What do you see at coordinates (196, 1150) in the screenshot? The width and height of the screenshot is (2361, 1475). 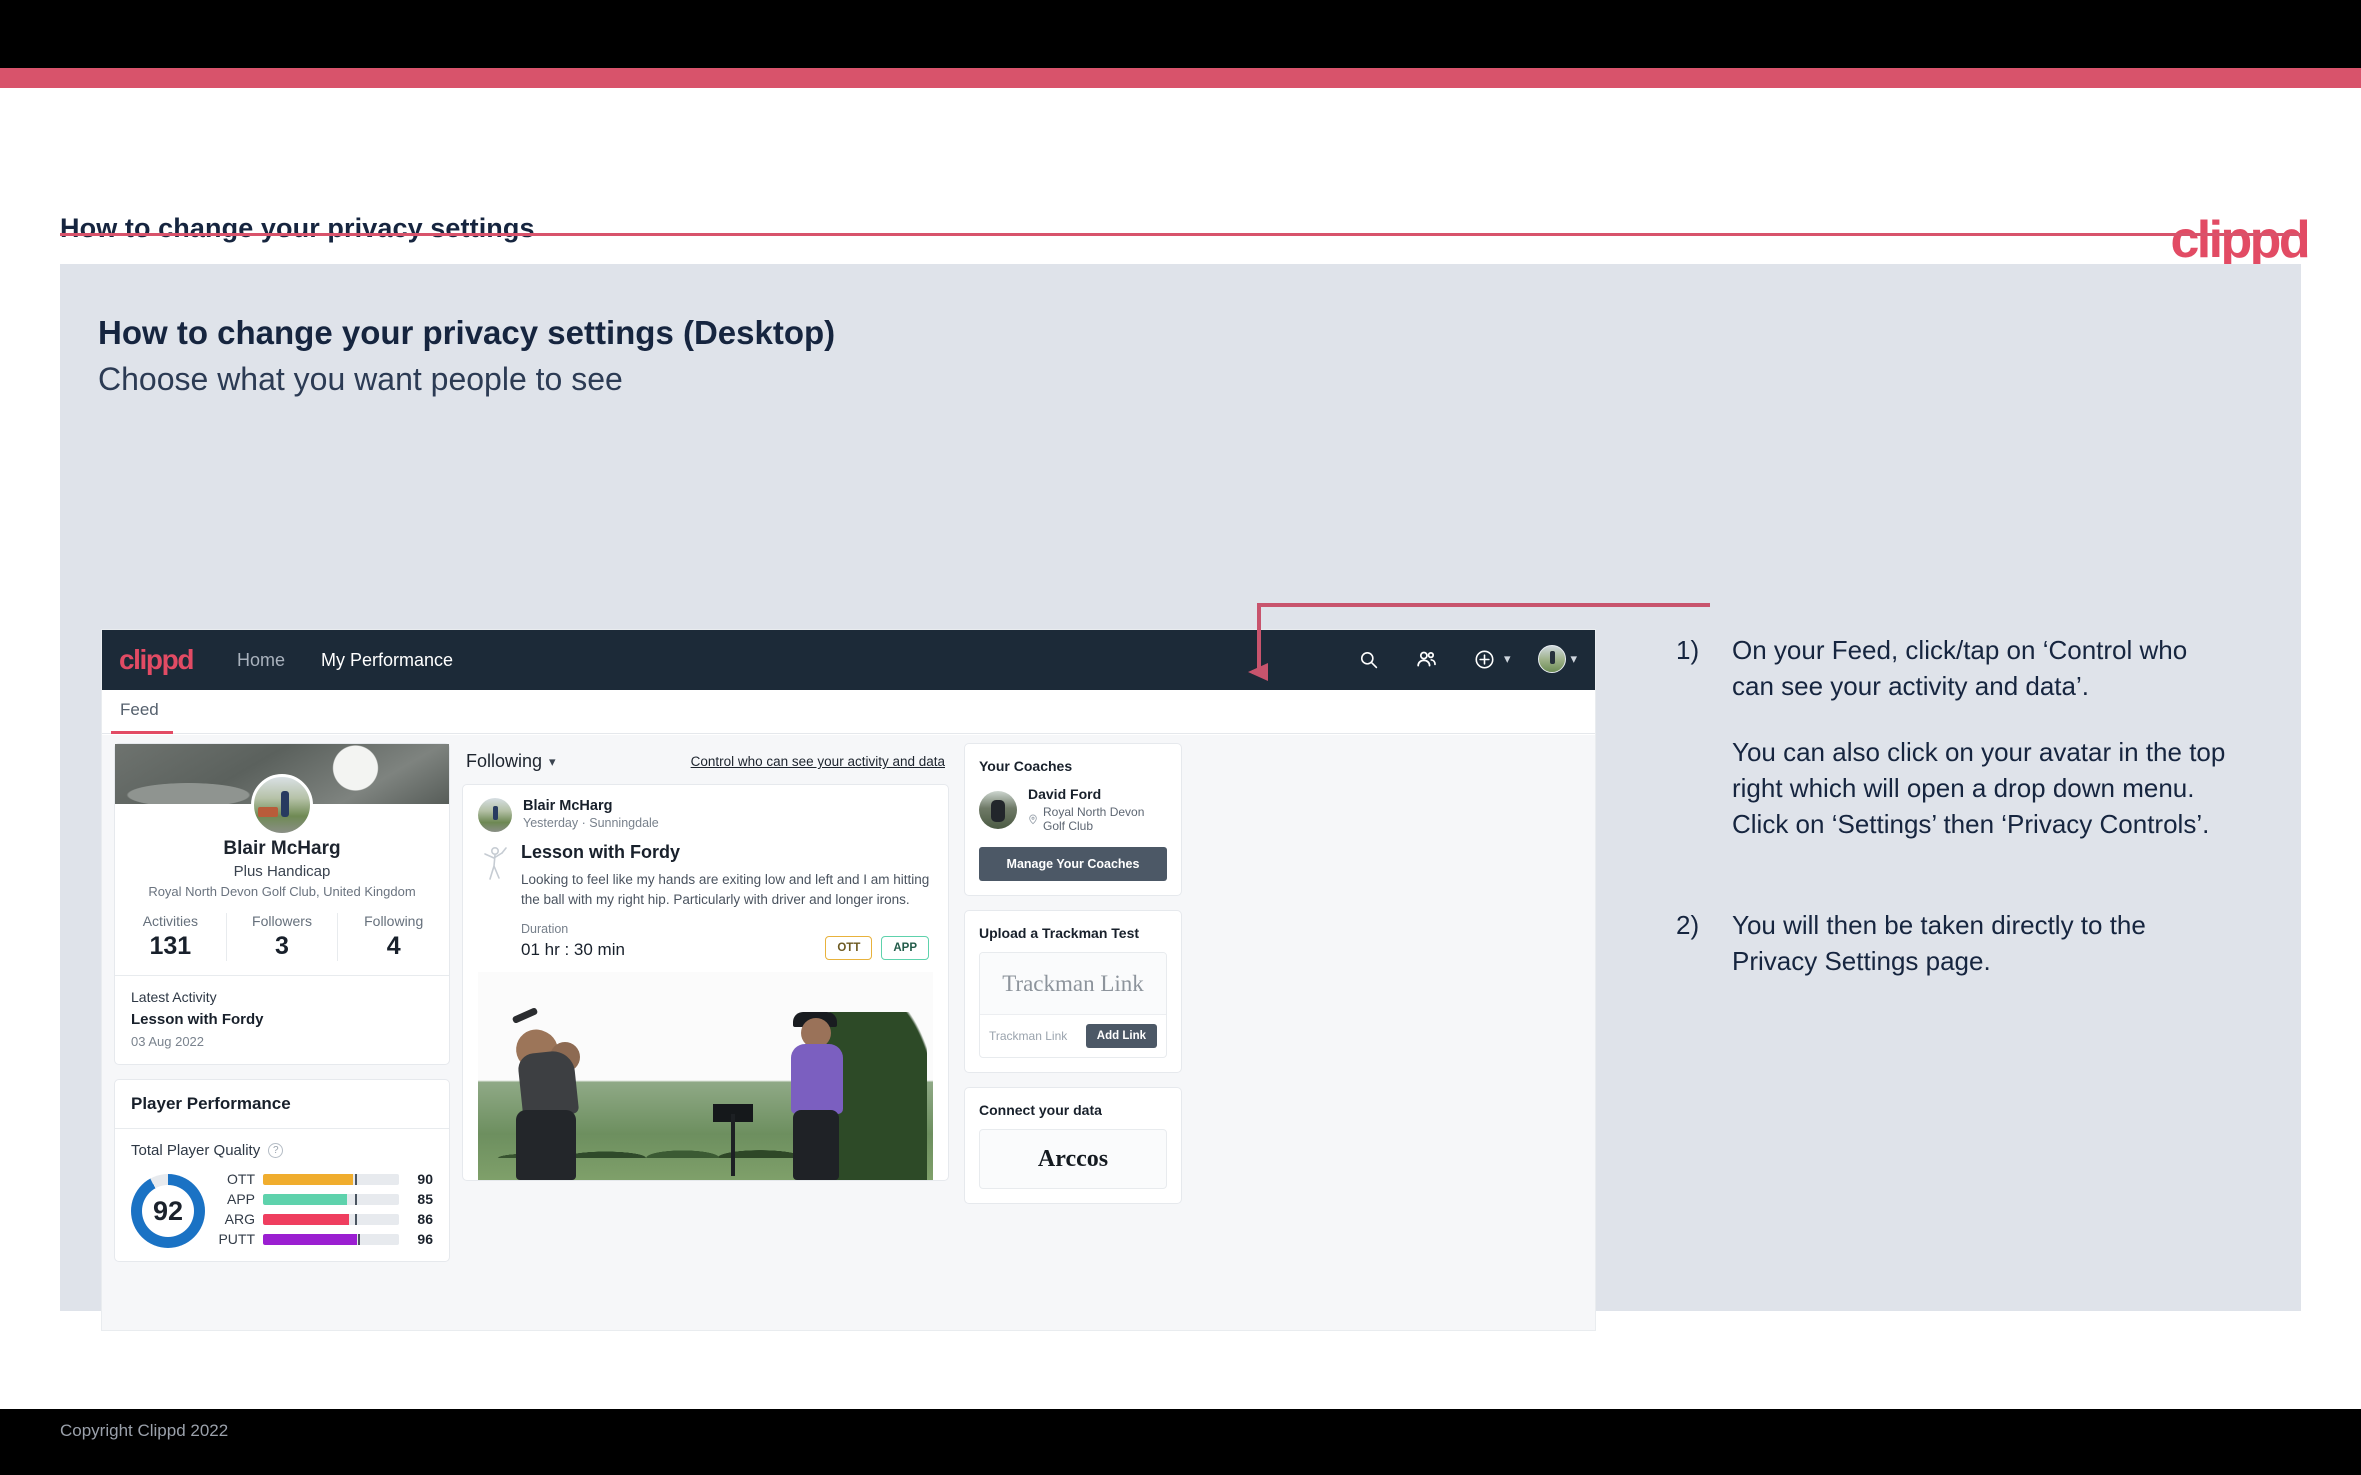 I see `total-player-quality-label: Total Player Quality` at bounding box center [196, 1150].